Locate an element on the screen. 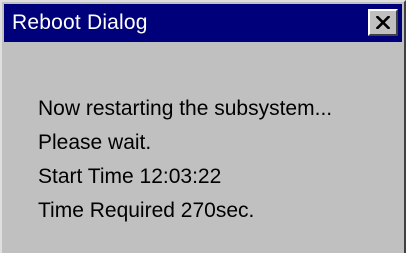  close-button is located at coordinates (383, 22).